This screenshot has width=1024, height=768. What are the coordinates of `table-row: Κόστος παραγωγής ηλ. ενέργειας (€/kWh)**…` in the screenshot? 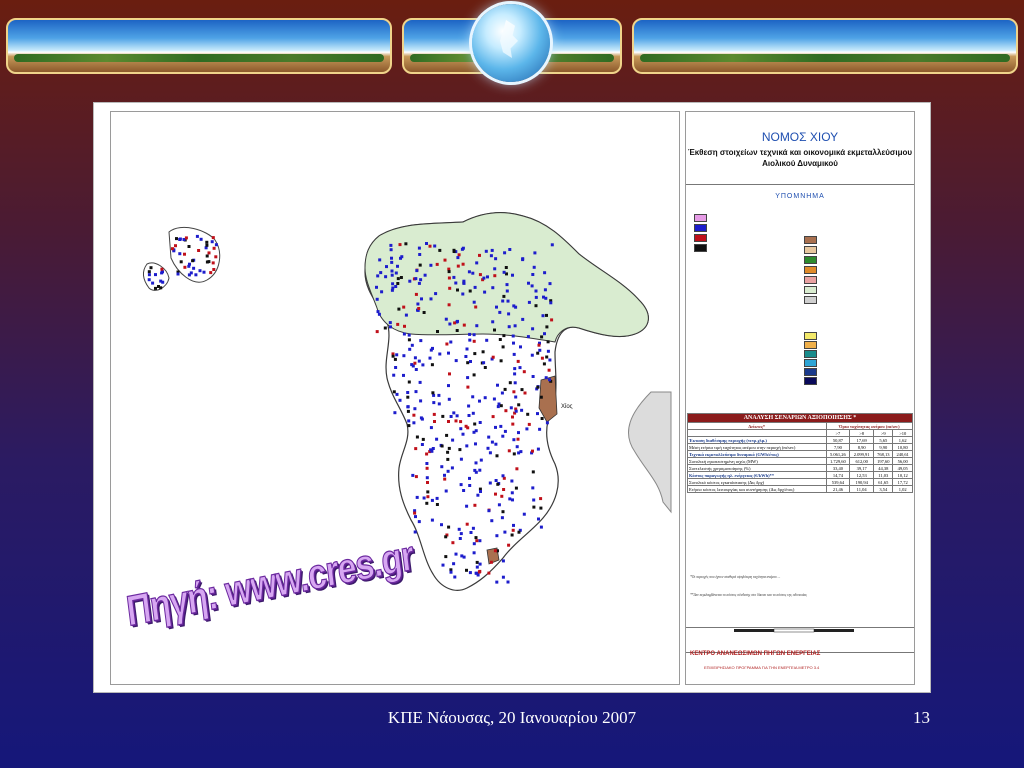 It's located at (800, 475).